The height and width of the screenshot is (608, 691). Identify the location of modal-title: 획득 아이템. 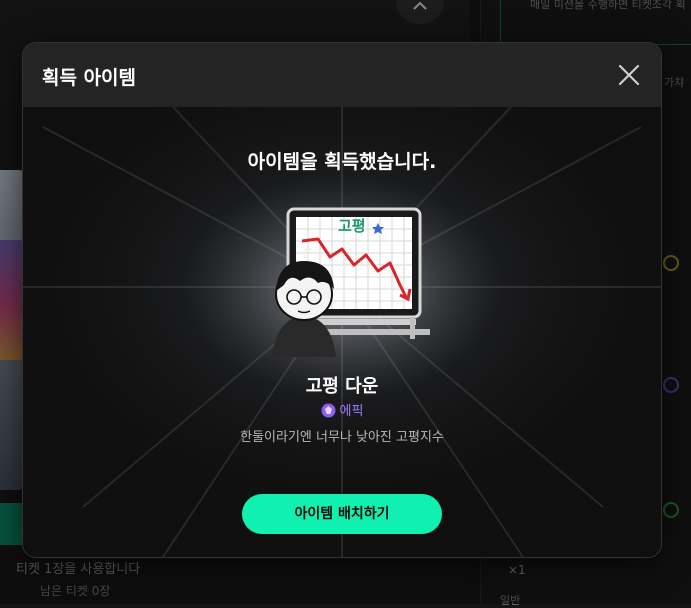
(89, 78).